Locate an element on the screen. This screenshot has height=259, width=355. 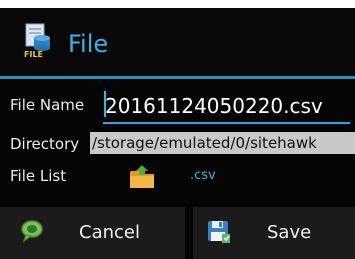
save-button: Save is located at coordinates (274, 233).